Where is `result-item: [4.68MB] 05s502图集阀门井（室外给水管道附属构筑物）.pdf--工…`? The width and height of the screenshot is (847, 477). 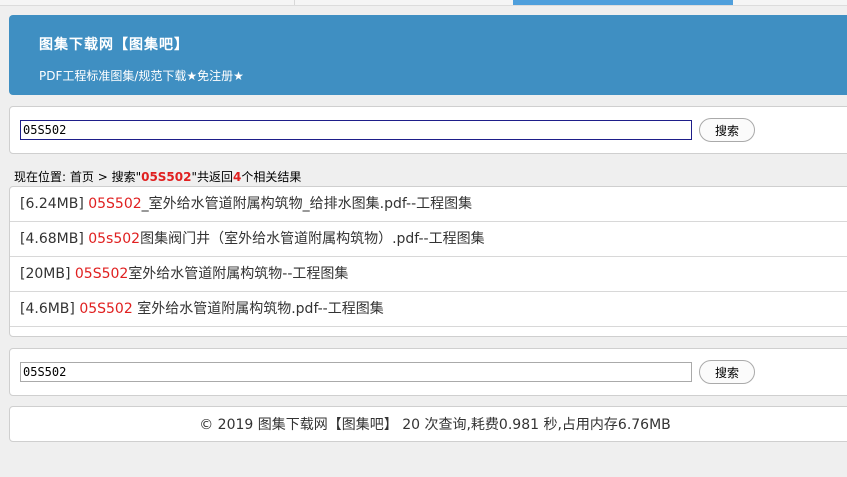
result-item: [4.68MB] 05s502图集阀门井（室外给水管道附属构筑物）.pdf--工… is located at coordinates (428, 239).